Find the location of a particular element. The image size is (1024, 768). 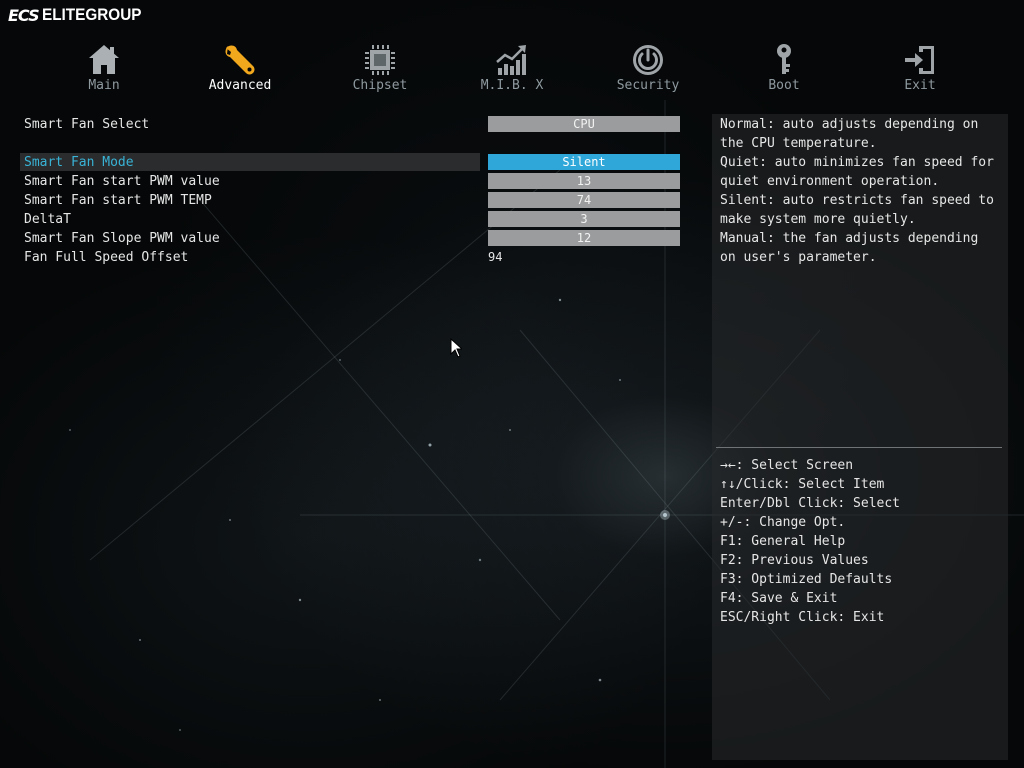

setting-label: Fan Full Speed Offset is located at coordinates (106, 257).